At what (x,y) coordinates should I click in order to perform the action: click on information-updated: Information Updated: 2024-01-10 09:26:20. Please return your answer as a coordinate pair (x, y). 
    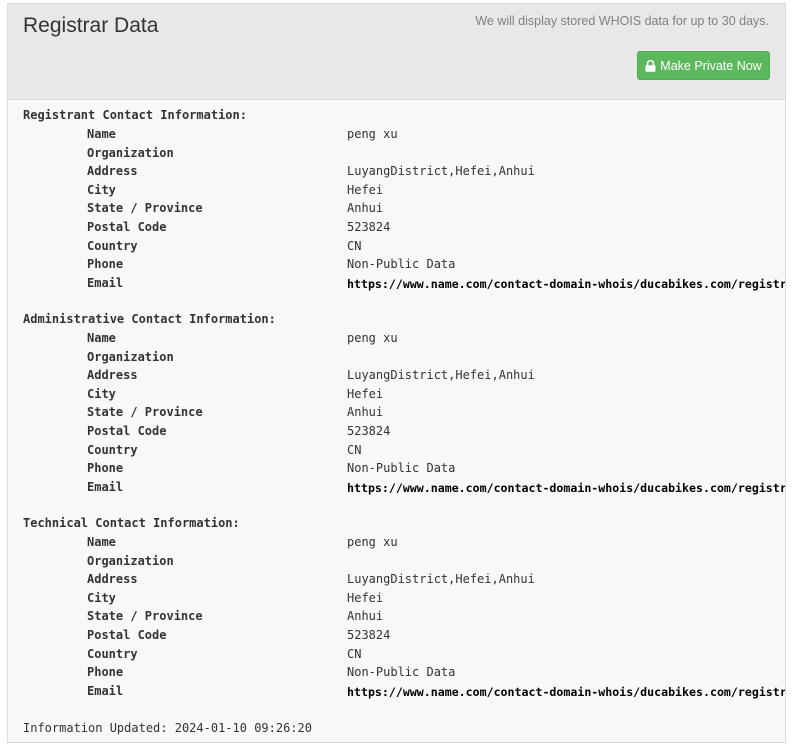
    Looking at the image, I should click on (167, 728).